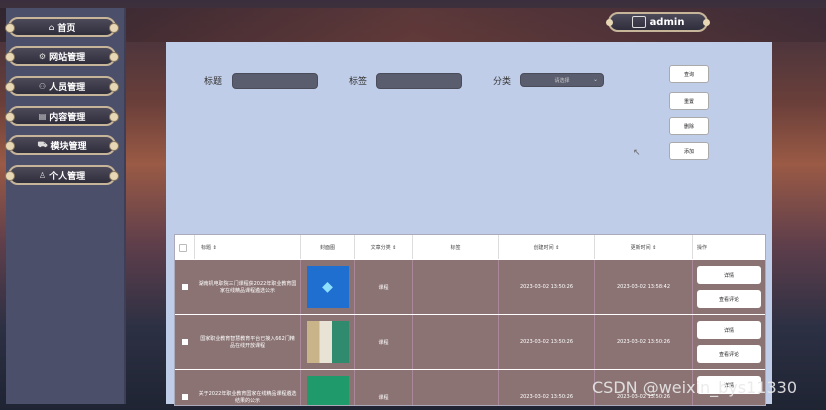 The image size is (826, 410). What do you see at coordinates (638, 22) in the screenshot?
I see `user-icon` at bounding box center [638, 22].